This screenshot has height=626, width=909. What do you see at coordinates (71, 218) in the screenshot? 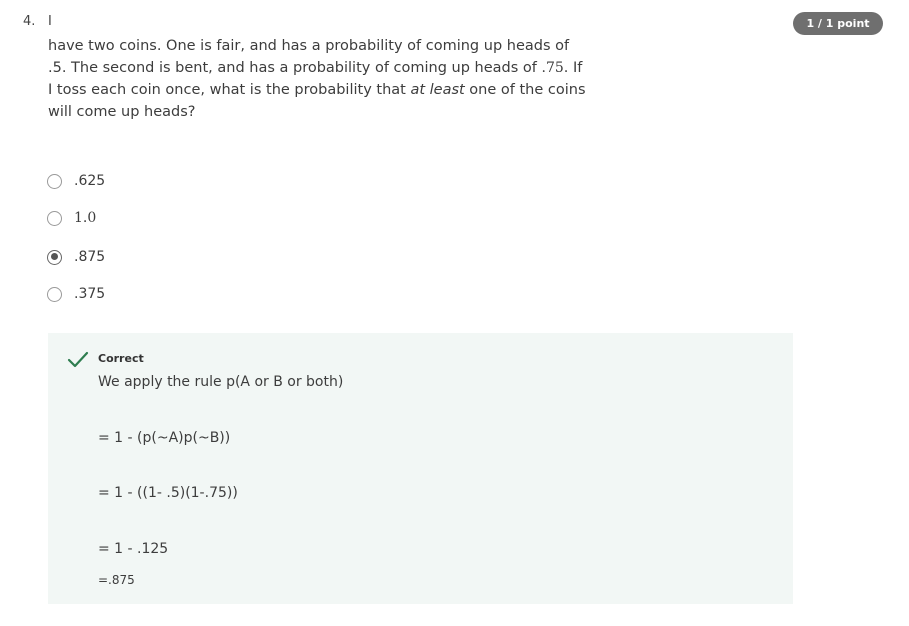
I see `answer-option-2: 1.0` at bounding box center [71, 218].